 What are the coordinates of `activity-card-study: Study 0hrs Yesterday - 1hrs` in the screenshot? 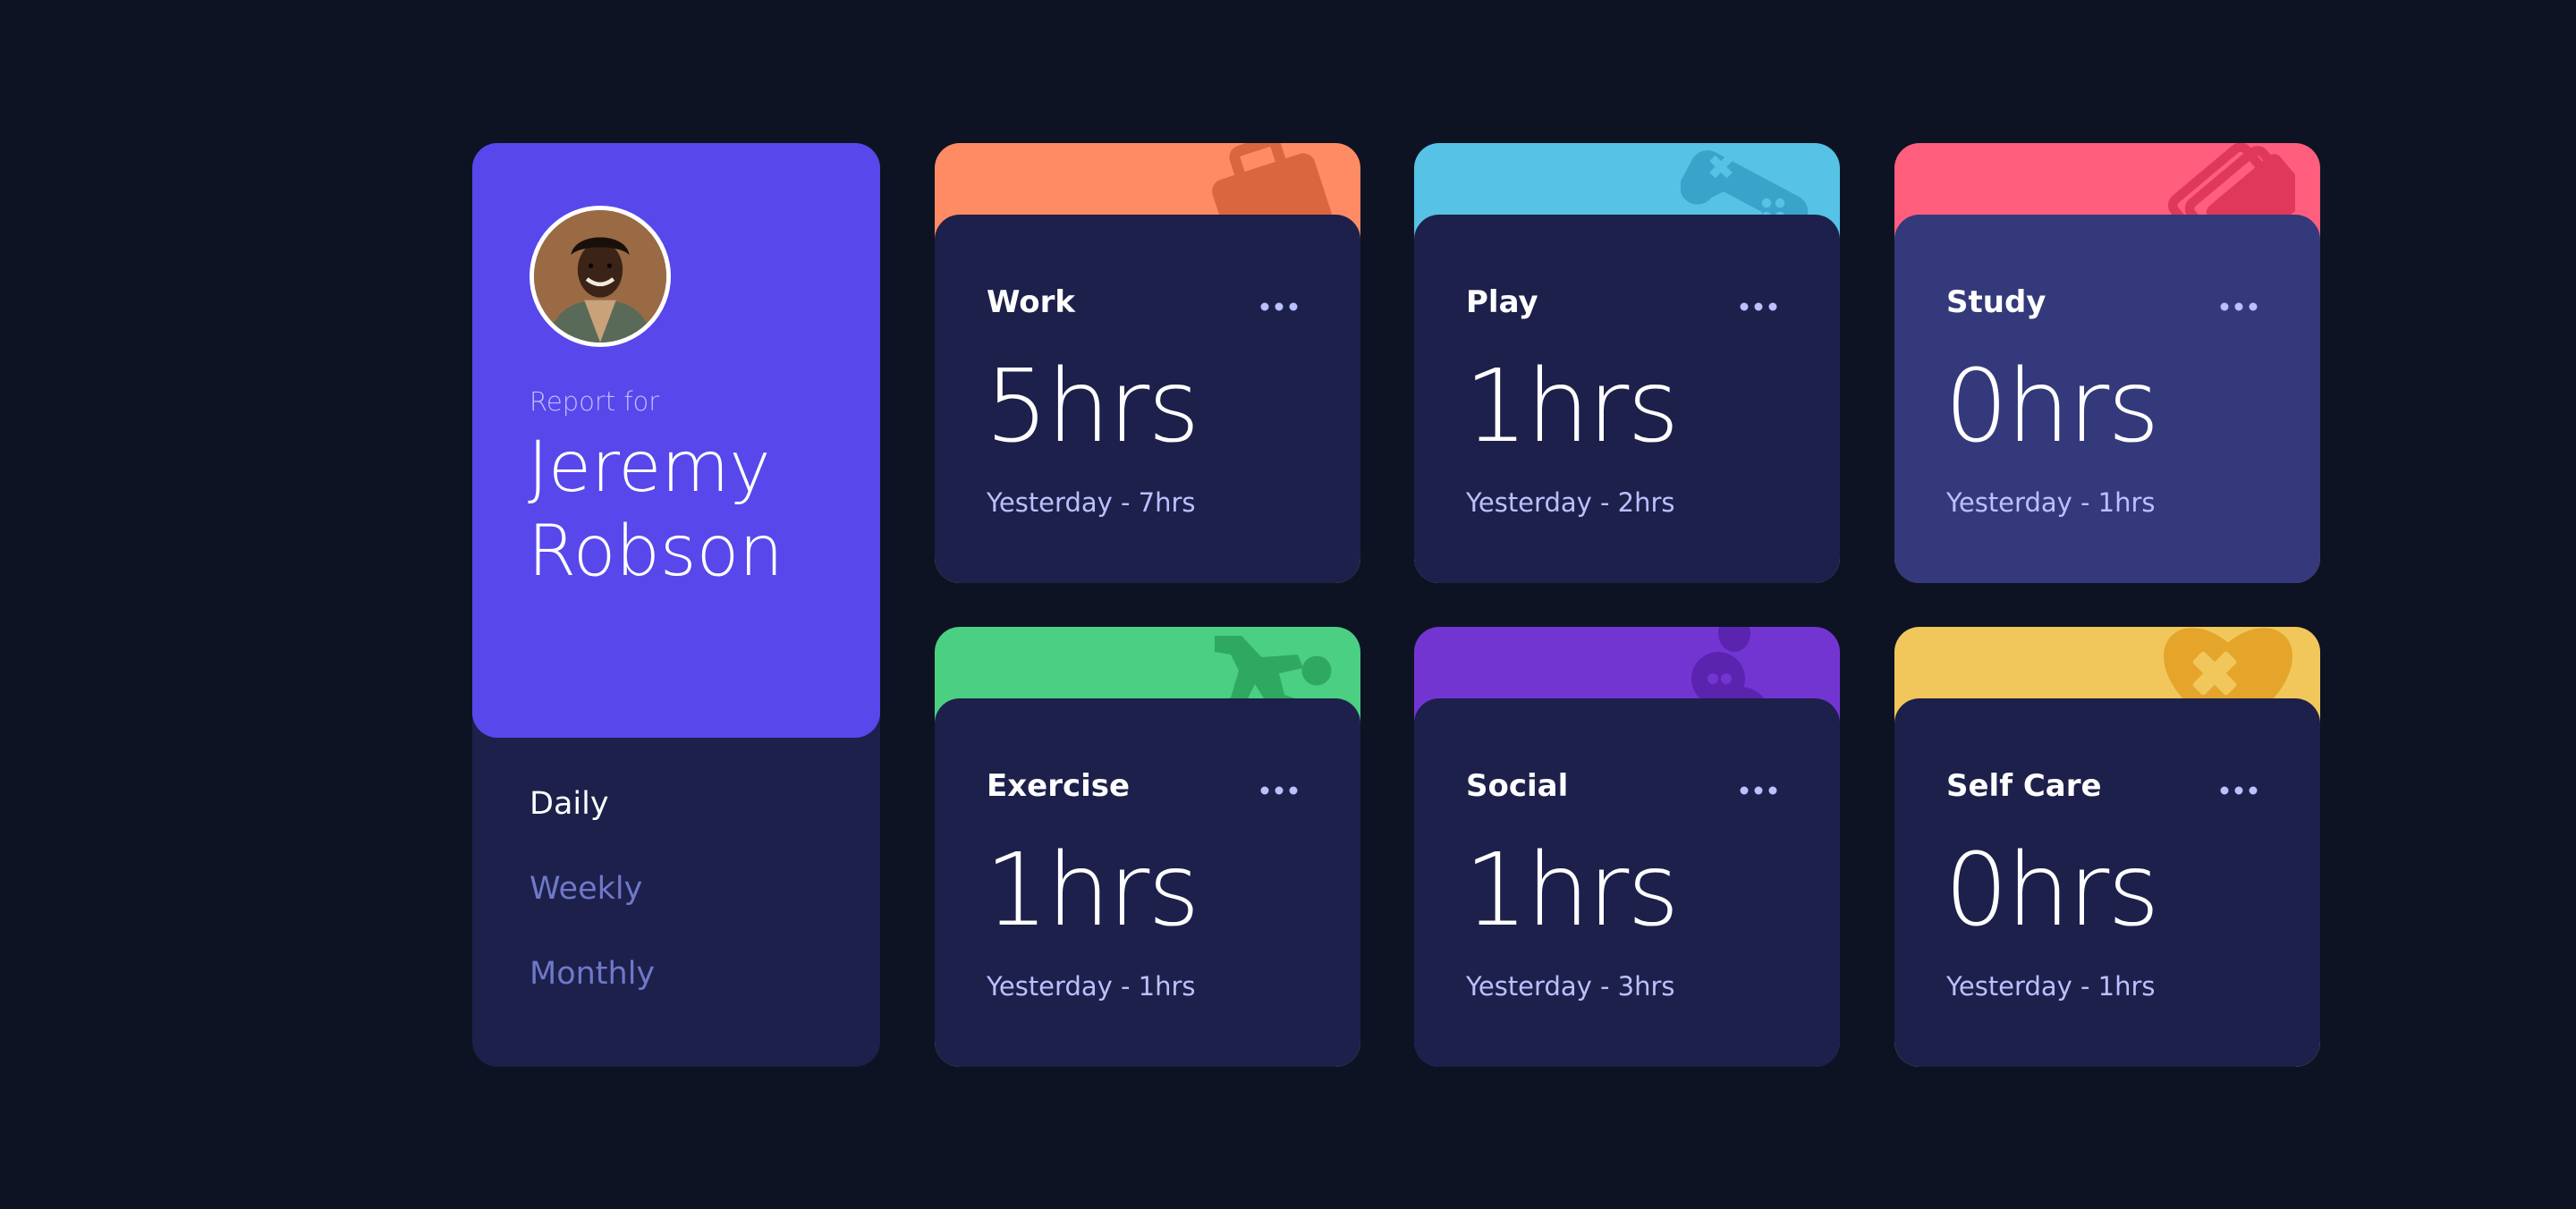 It's located at (2107, 363).